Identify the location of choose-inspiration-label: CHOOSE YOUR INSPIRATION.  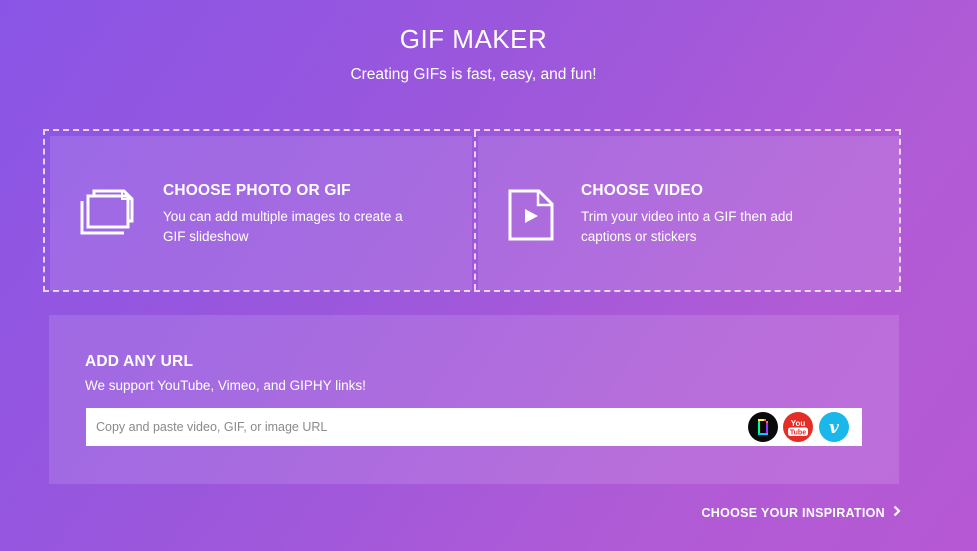
(793, 512).